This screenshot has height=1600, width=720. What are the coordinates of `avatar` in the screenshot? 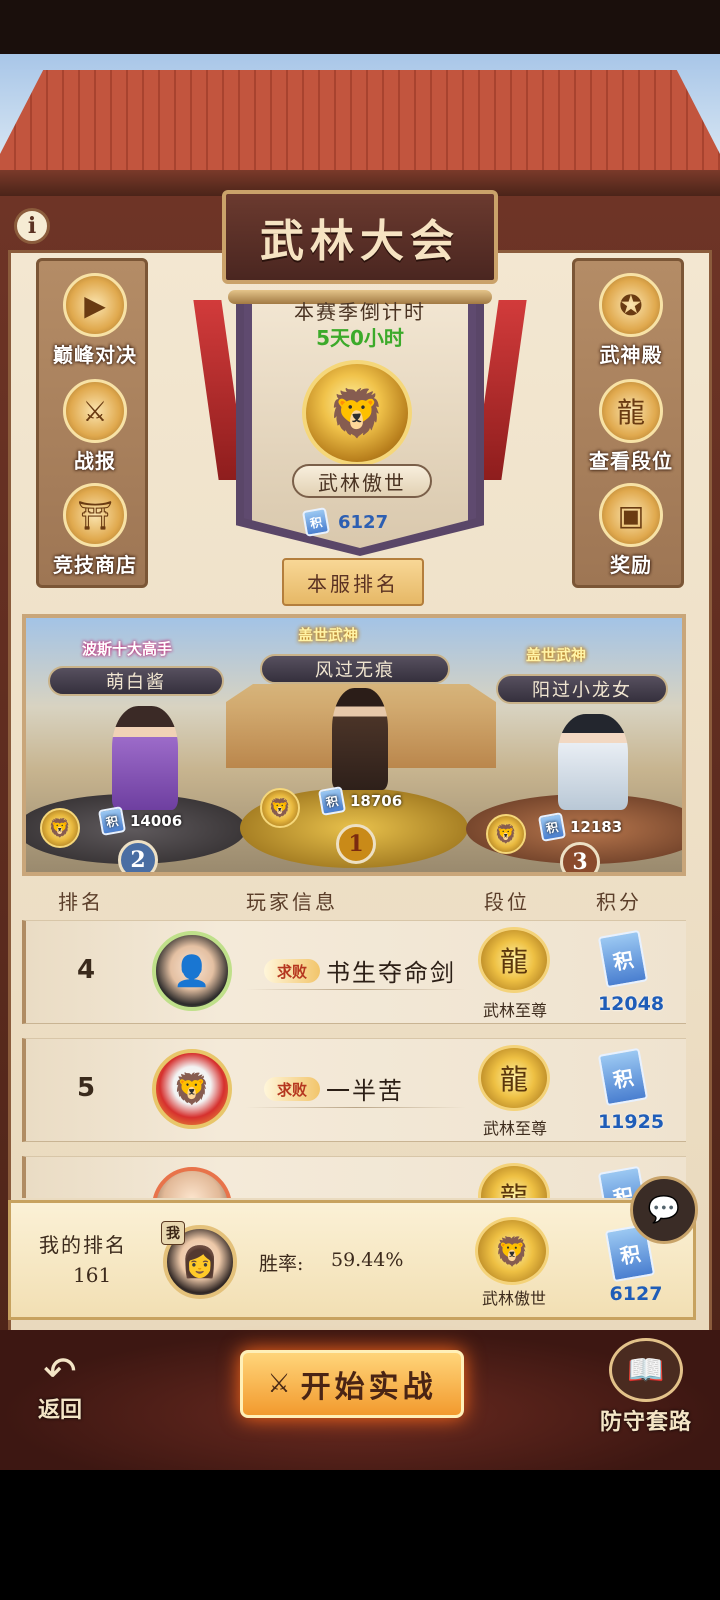 It's located at (192, 1182).